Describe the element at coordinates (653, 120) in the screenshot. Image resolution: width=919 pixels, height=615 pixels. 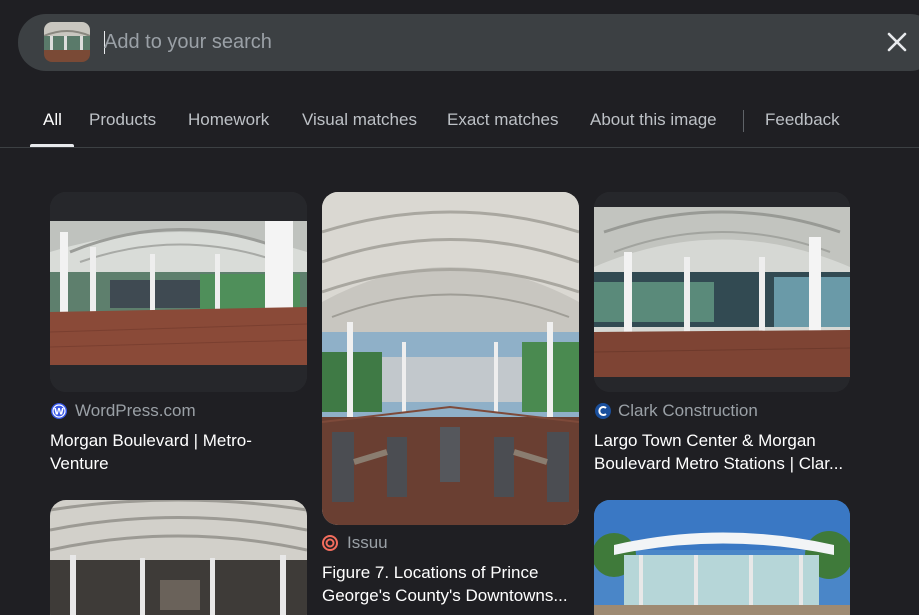
I see `tab-about-this-image: About this image` at that location.